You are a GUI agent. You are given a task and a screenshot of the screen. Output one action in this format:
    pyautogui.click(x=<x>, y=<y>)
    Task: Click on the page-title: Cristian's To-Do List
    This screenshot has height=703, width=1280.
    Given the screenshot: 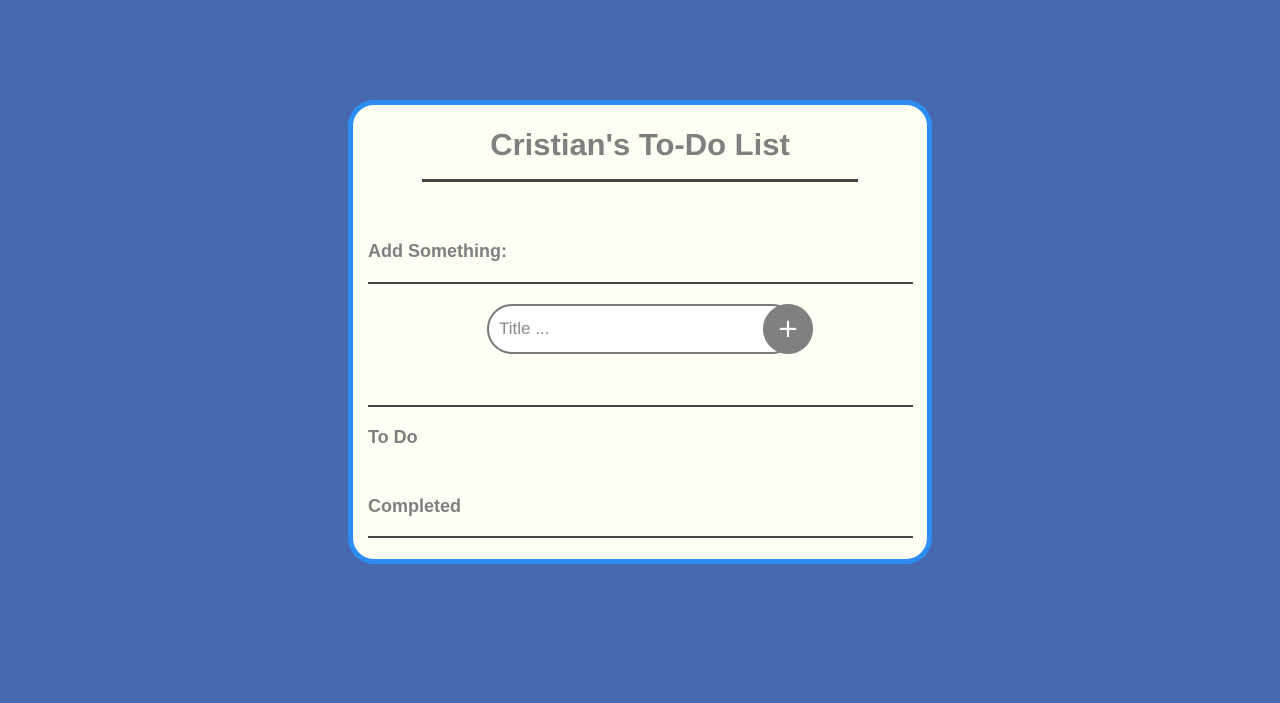 What is the action you would take?
    pyautogui.click(x=640, y=144)
    